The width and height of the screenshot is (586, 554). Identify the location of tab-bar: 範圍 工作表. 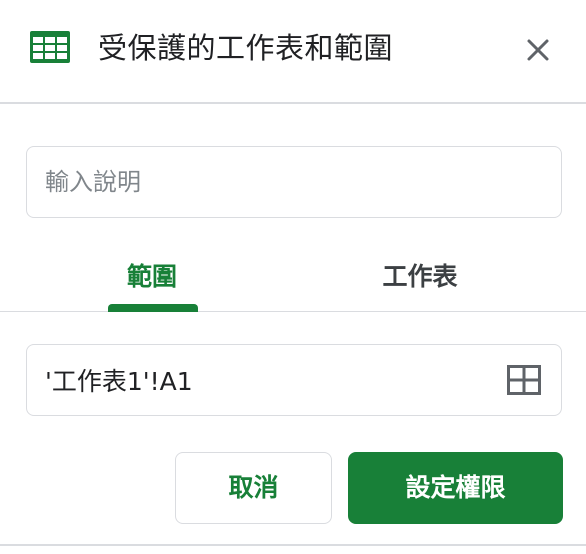
(293, 277).